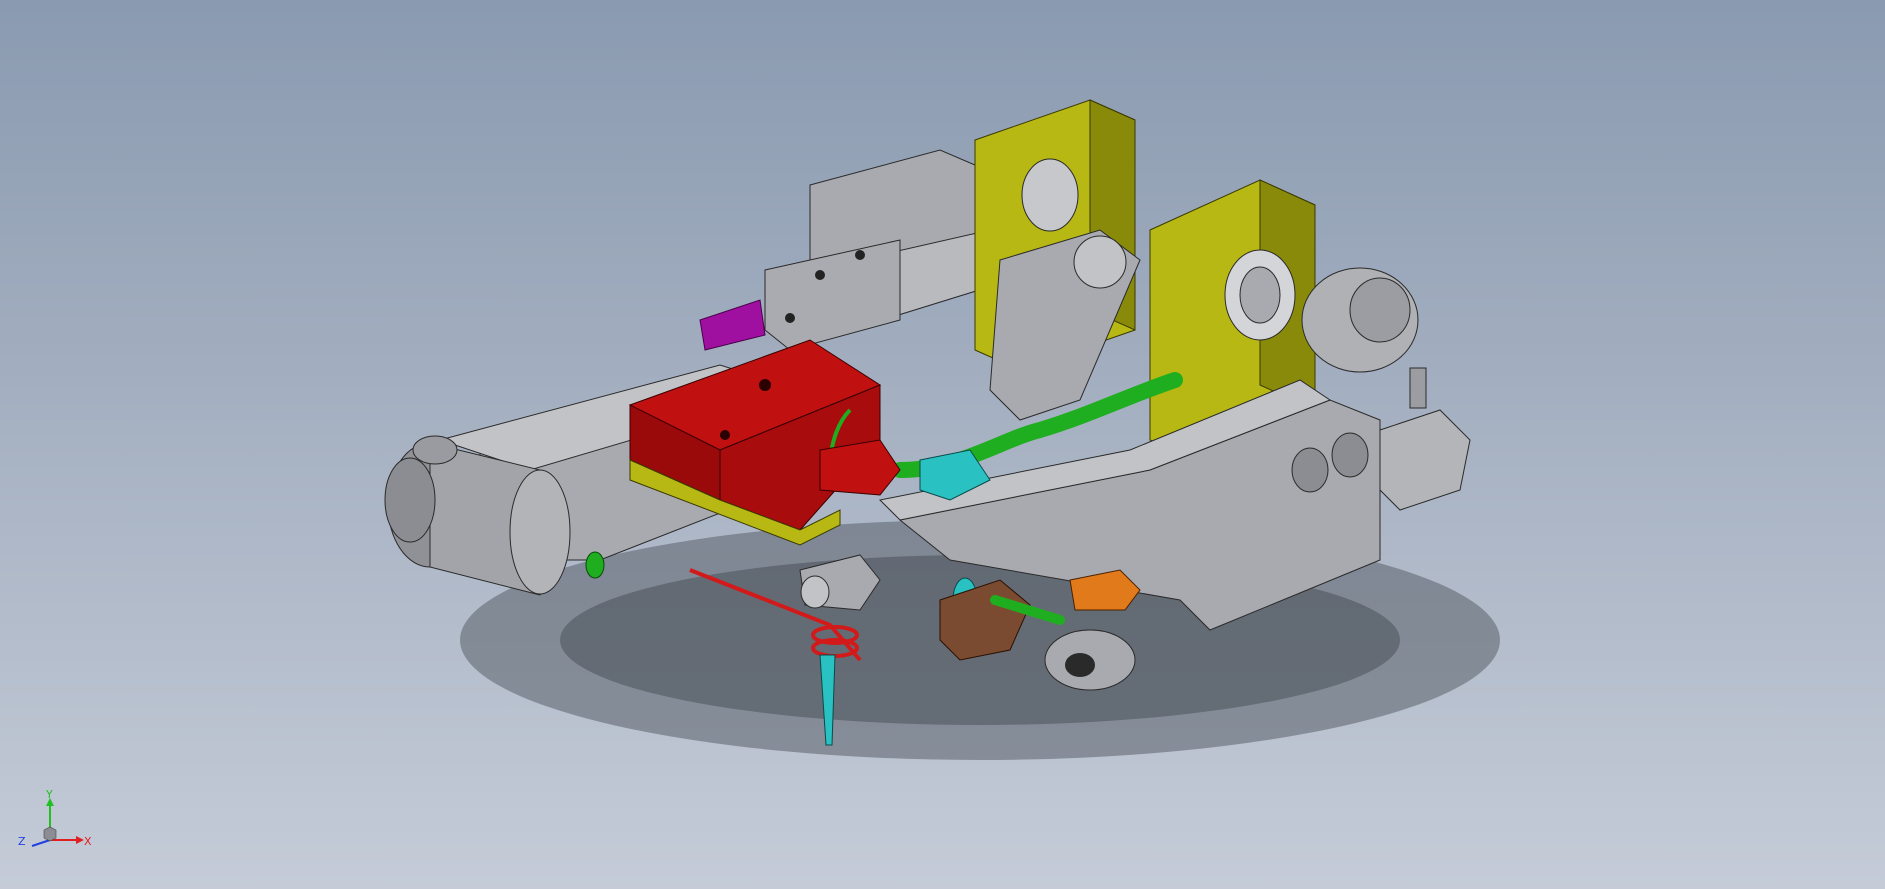 The height and width of the screenshot is (889, 1885). What do you see at coordinates (41, 843) in the screenshot?
I see `z-axis-line` at bounding box center [41, 843].